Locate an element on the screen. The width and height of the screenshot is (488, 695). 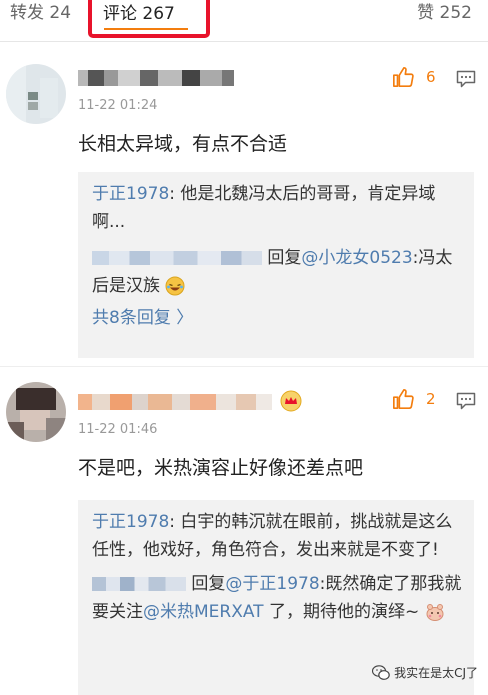
tab-comments: 评论 267 is located at coordinates (149, 19).